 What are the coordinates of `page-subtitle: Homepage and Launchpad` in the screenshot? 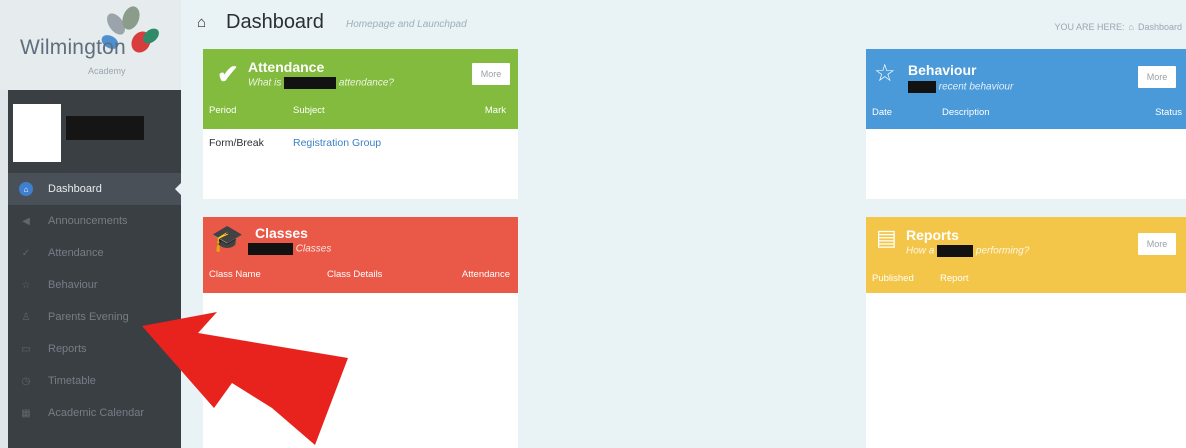 It's located at (406, 24).